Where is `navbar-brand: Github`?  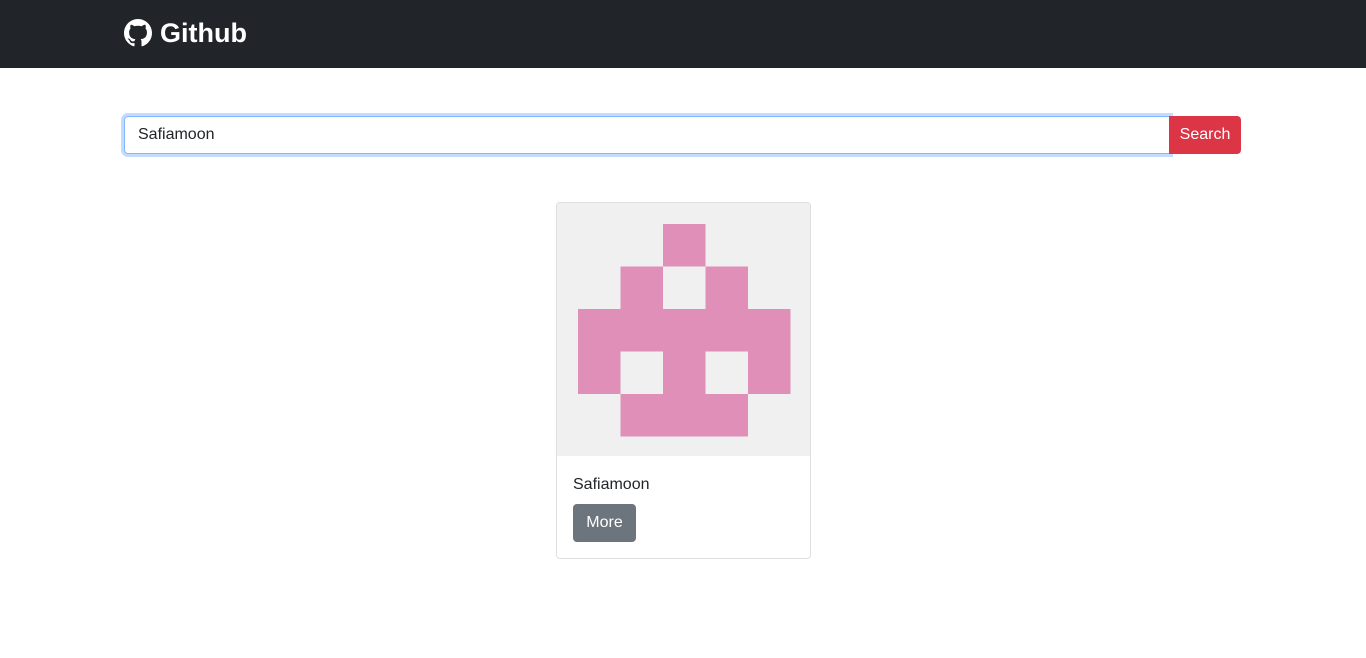
navbar-brand: Github is located at coordinates (185, 33).